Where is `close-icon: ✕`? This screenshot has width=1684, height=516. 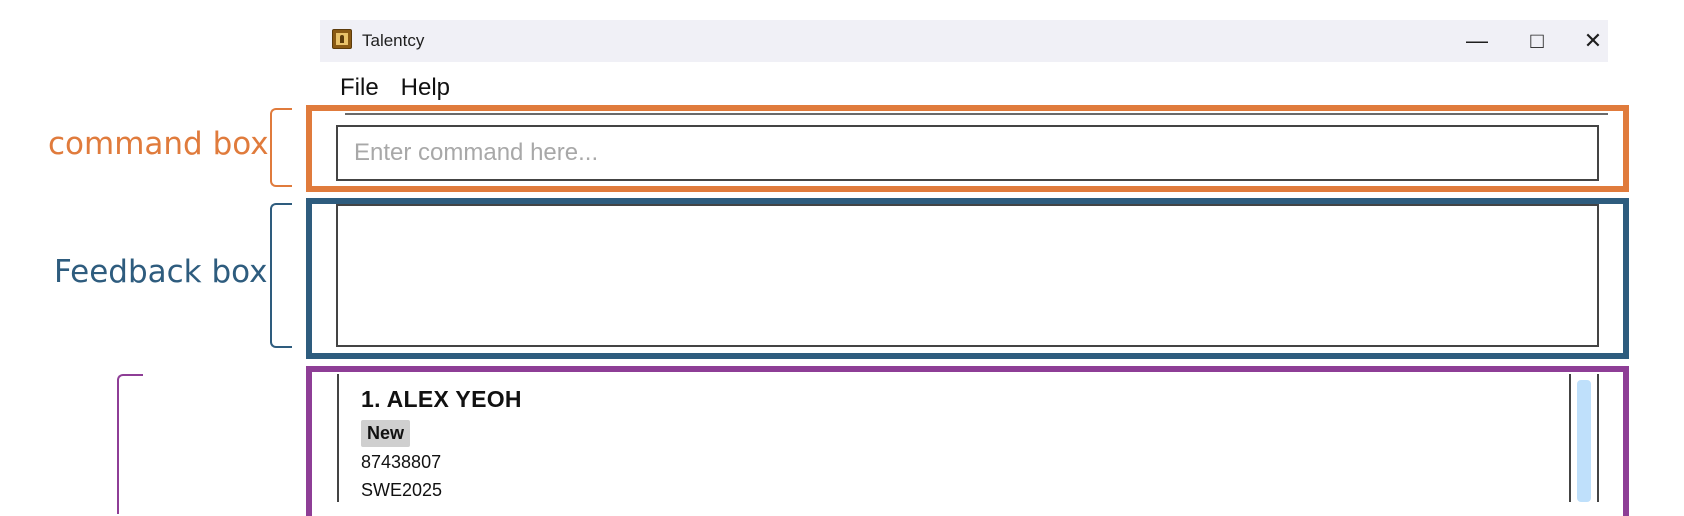
close-icon: ✕ is located at coordinates (1593, 41).